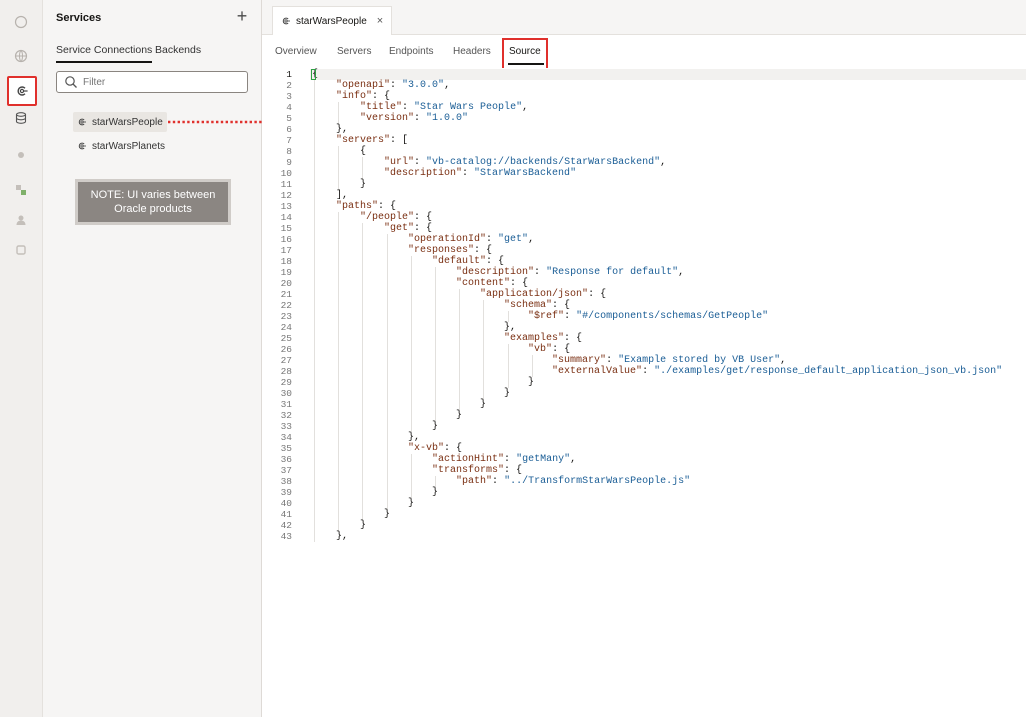  I want to click on line-number: 32, so click(286, 415).